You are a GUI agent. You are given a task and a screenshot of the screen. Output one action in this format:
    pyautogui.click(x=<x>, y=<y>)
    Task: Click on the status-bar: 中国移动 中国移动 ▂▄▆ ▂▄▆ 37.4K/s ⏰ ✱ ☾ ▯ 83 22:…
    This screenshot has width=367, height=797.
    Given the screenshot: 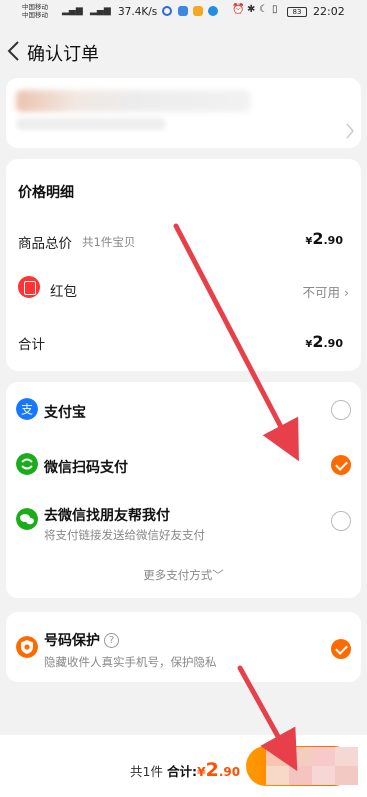 What is the action you would take?
    pyautogui.click(x=183, y=13)
    